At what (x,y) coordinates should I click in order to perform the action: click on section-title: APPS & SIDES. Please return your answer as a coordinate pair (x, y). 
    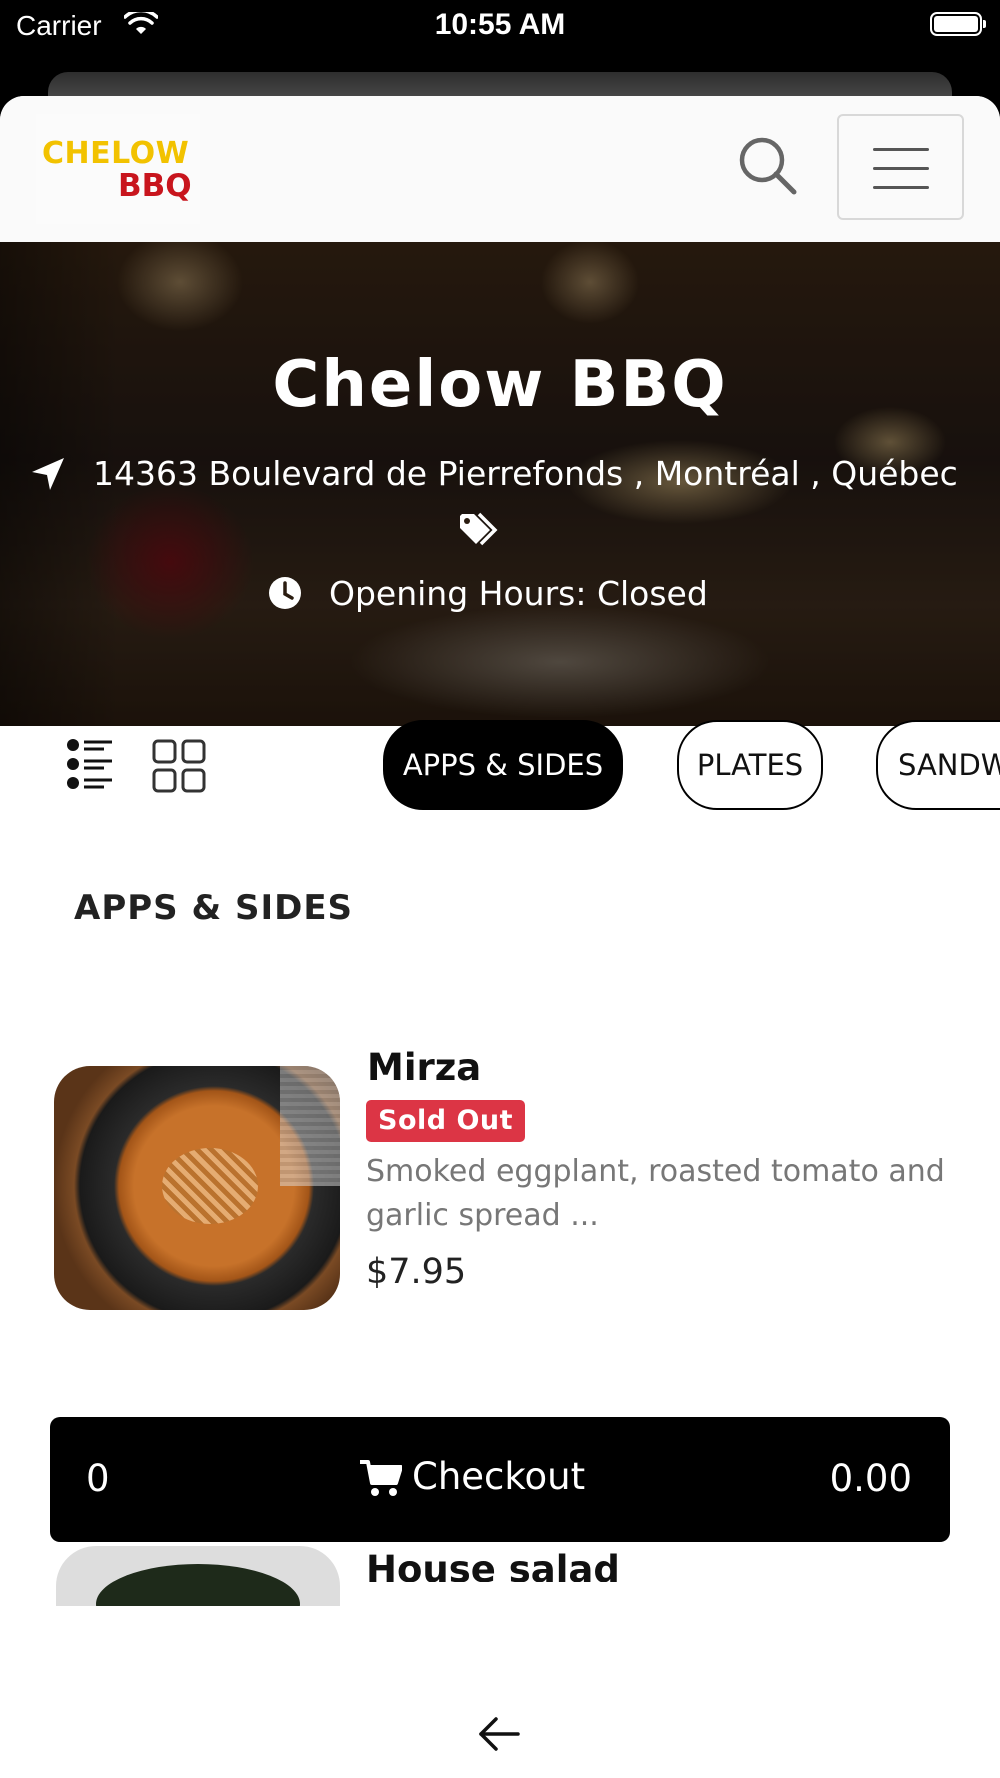
    Looking at the image, I should click on (214, 908).